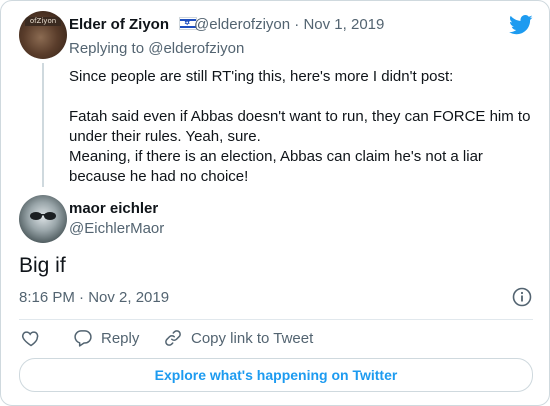 The width and height of the screenshot is (550, 406). I want to click on original-author-meta: @elderofziyon · Nov 1, 2019, so click(289, 24).